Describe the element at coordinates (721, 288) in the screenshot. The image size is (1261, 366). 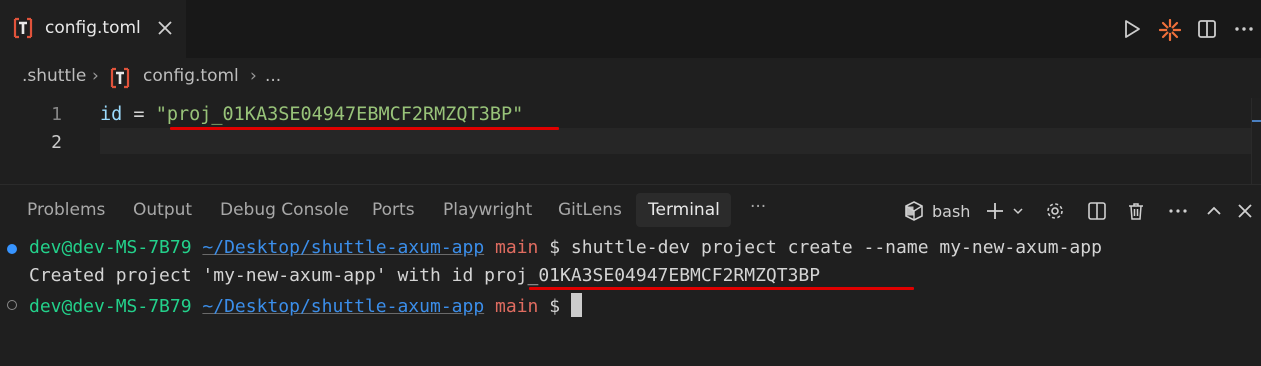
I see `annotation-underline` at that location.